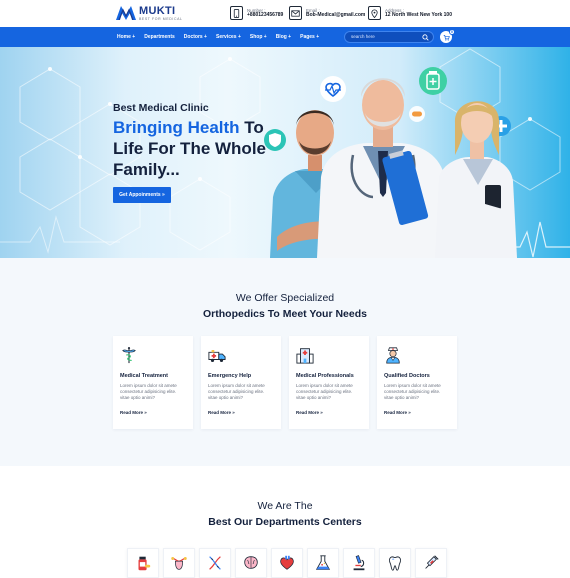 Image resolution: width=570 pixels, height=578 pixels. Describe the element at coordinates (325, 376) in the screenshot. I see `card-title: Medical Professionals` at that location.